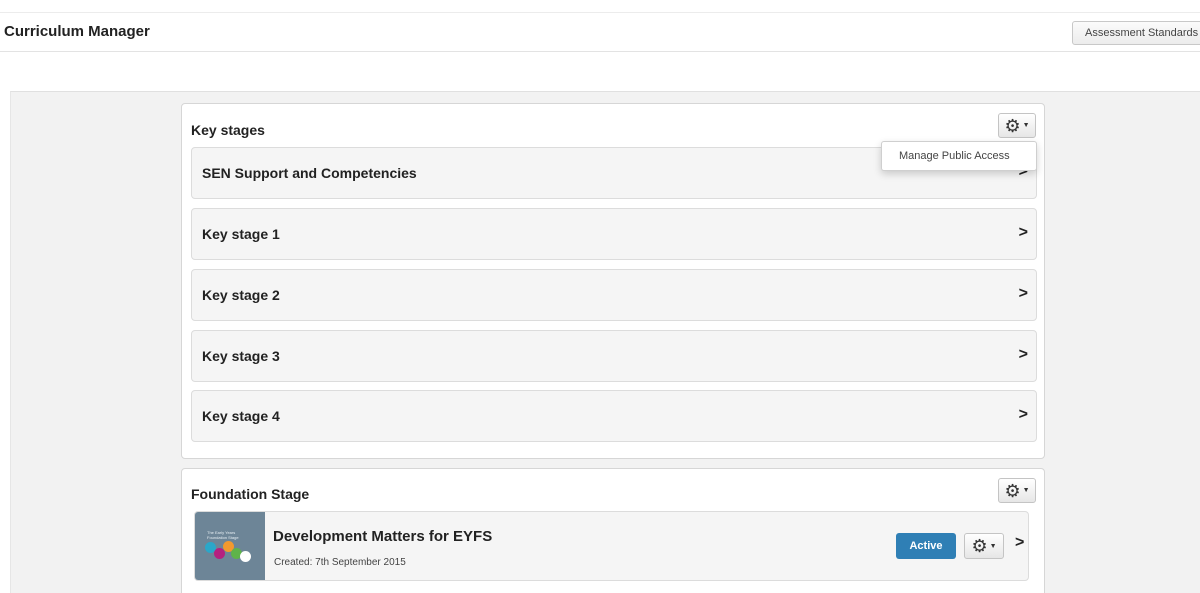 This screenshot has height=593, width=1200. Describe the element at coordinates (228, 130) in the screenshot. I see `panel-title: Key stages` at that location.